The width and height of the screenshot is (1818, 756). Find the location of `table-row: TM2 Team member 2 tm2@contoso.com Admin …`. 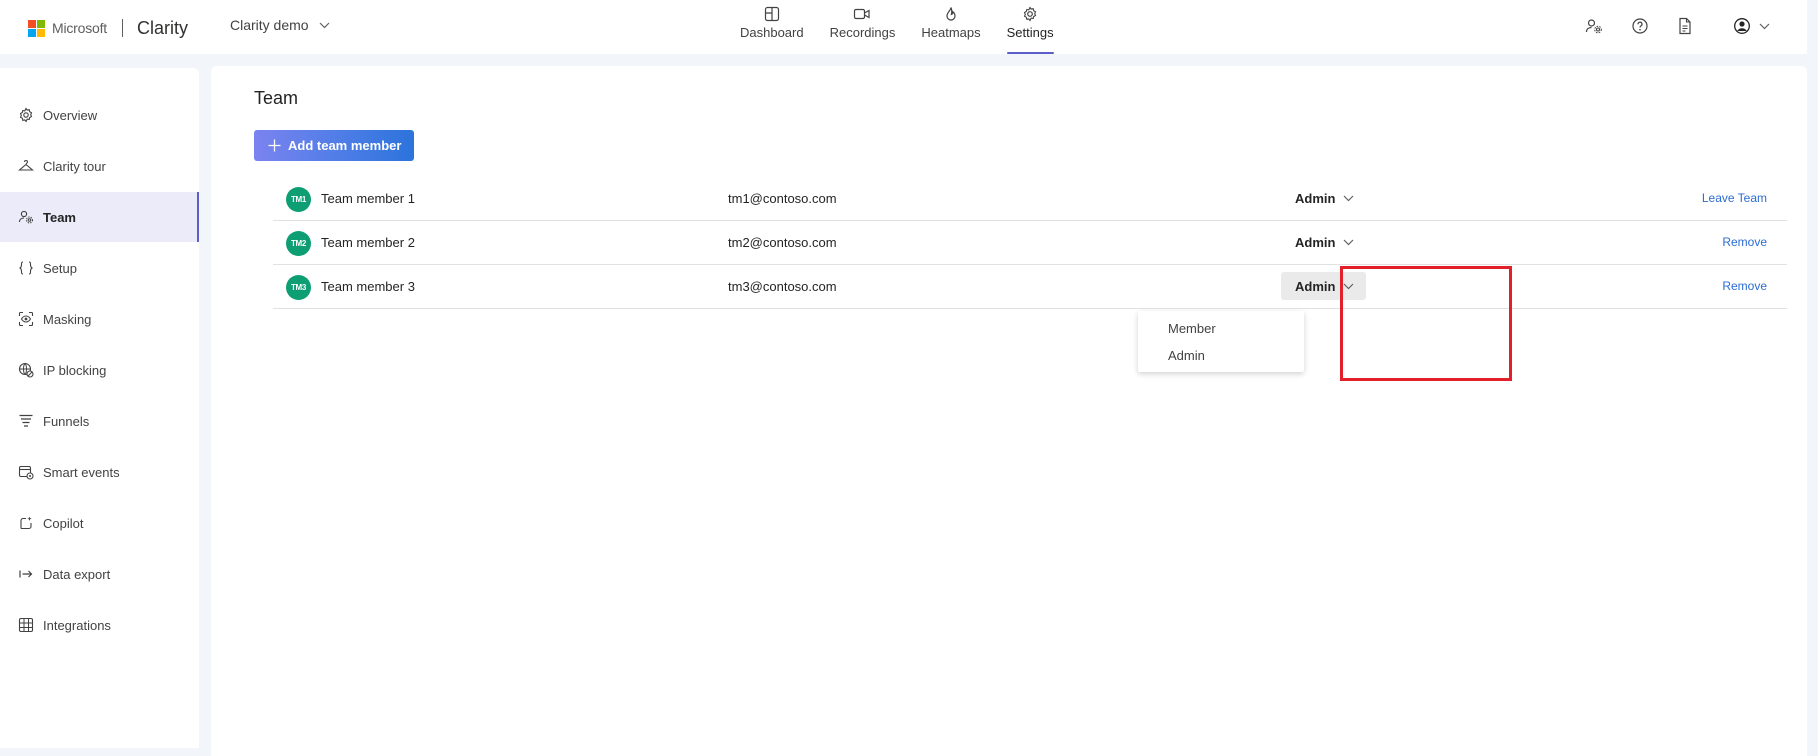

table-row: TM2 Team member 2 tm2@contoso.com Admin … is located at coordinates (1030, 243).